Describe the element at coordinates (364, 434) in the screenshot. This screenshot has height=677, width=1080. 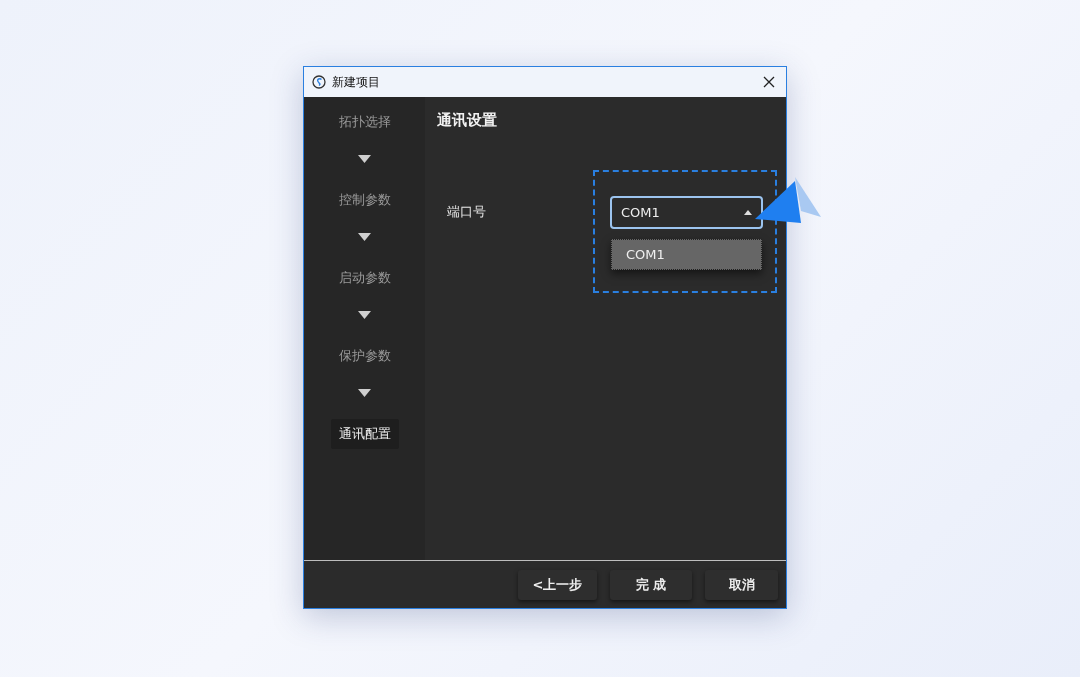
I see `step-item: 通讯配置` at that location.